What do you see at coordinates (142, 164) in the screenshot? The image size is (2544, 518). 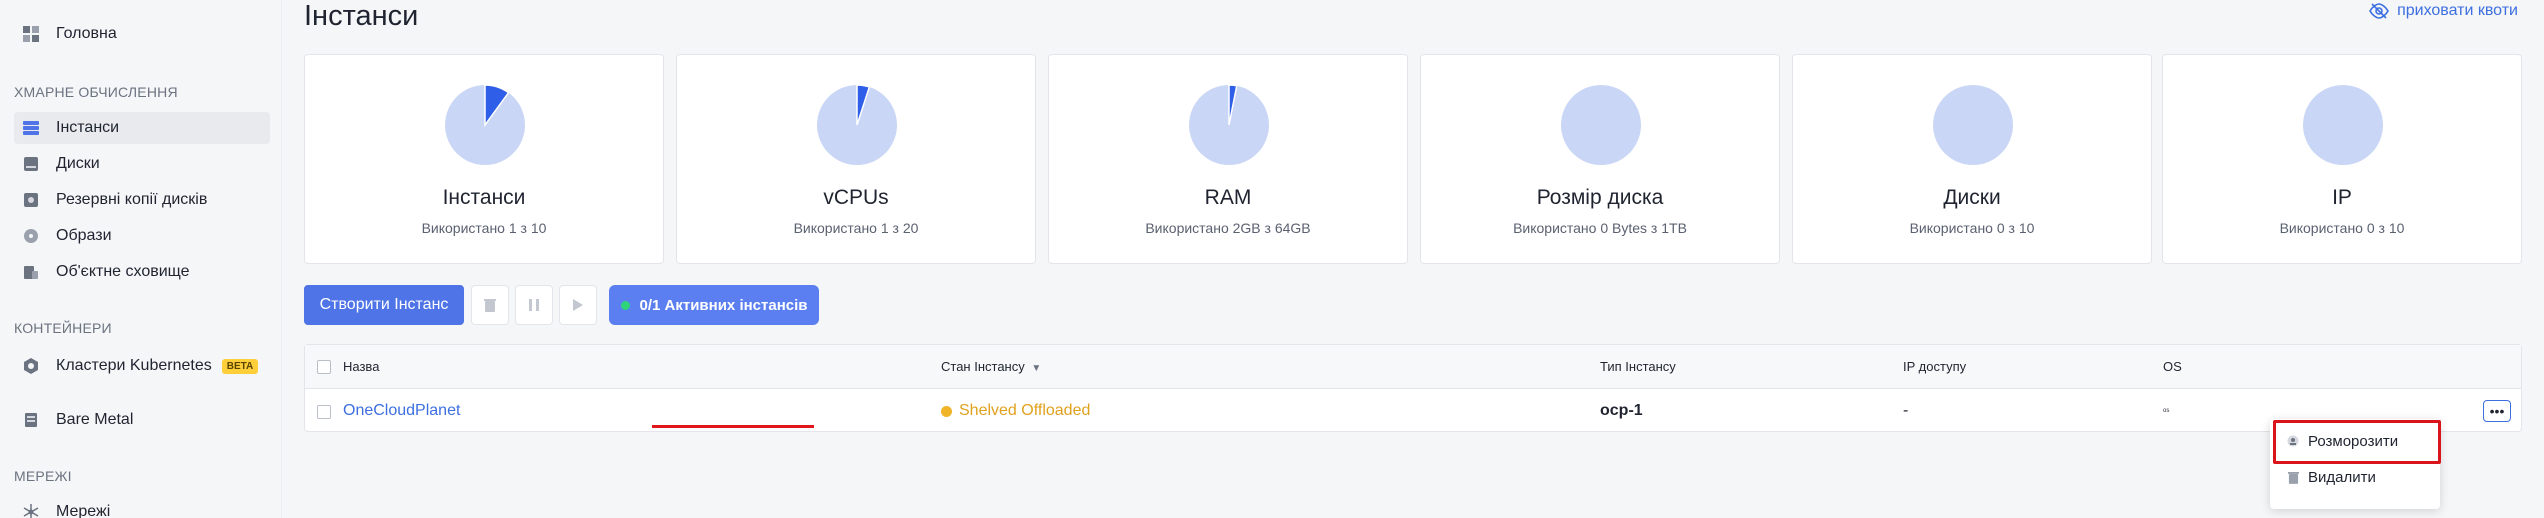 I see `sidebar-item-disks: Диски` at bounding box center [142, 164].